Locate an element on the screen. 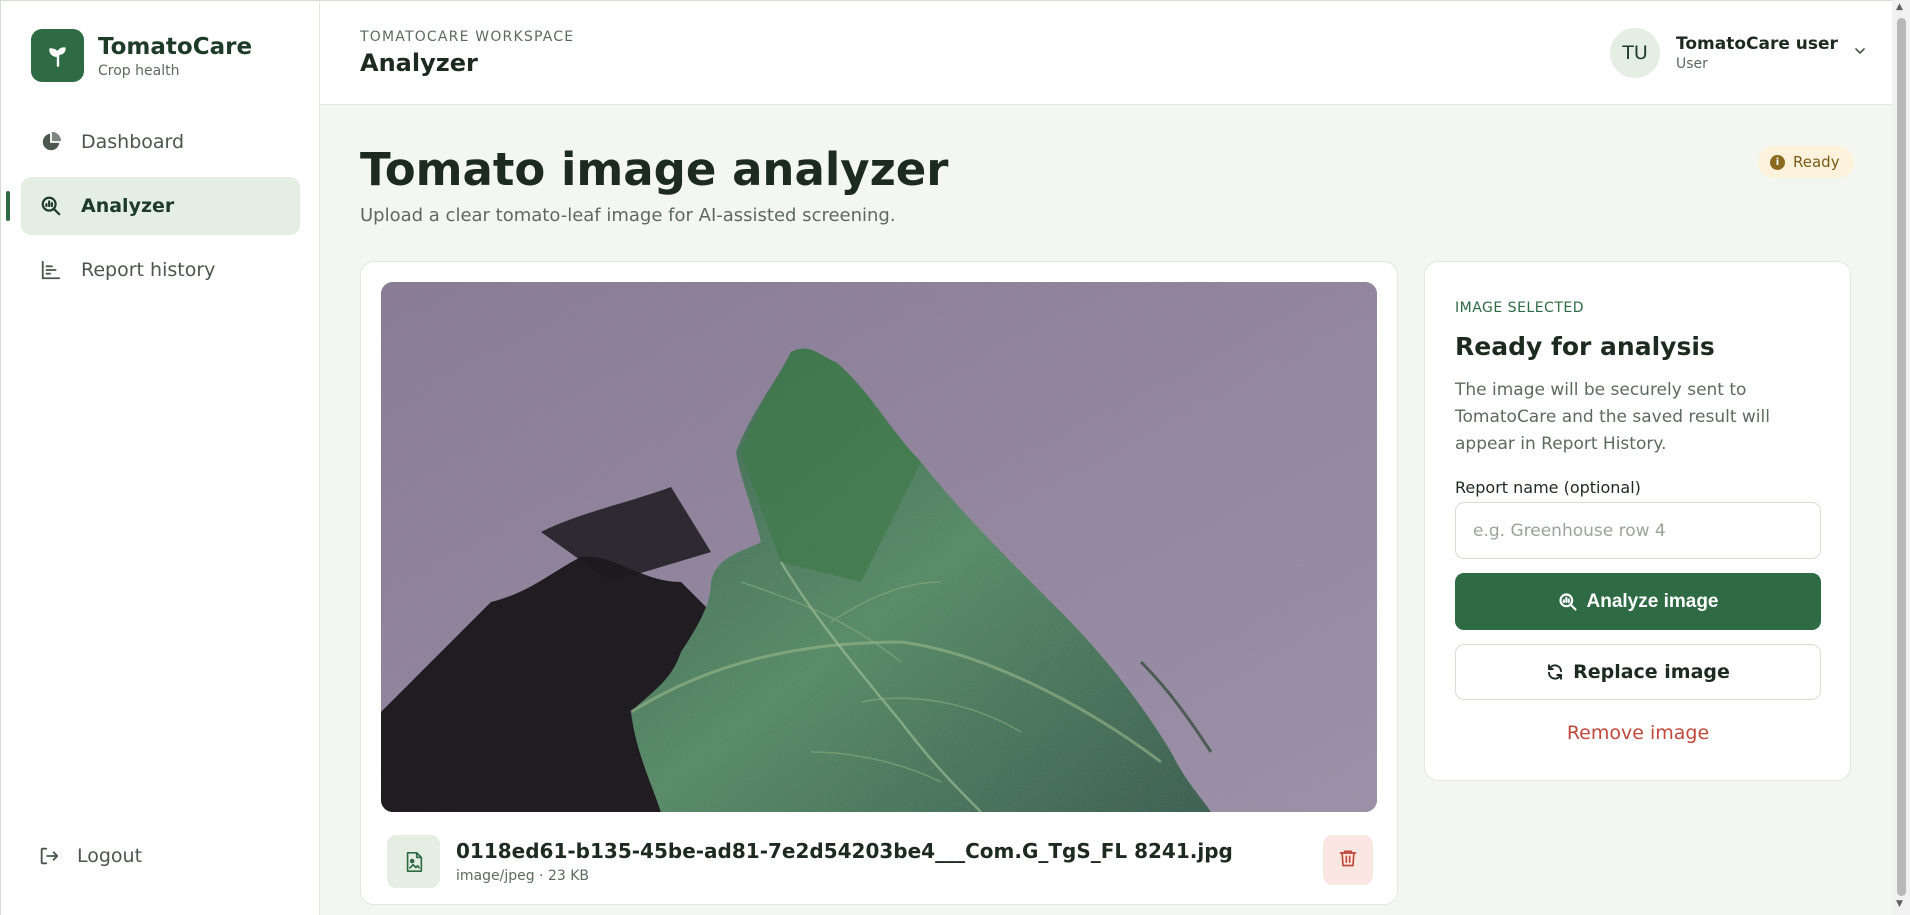  logout-icon is located at coordinates (49, 856).